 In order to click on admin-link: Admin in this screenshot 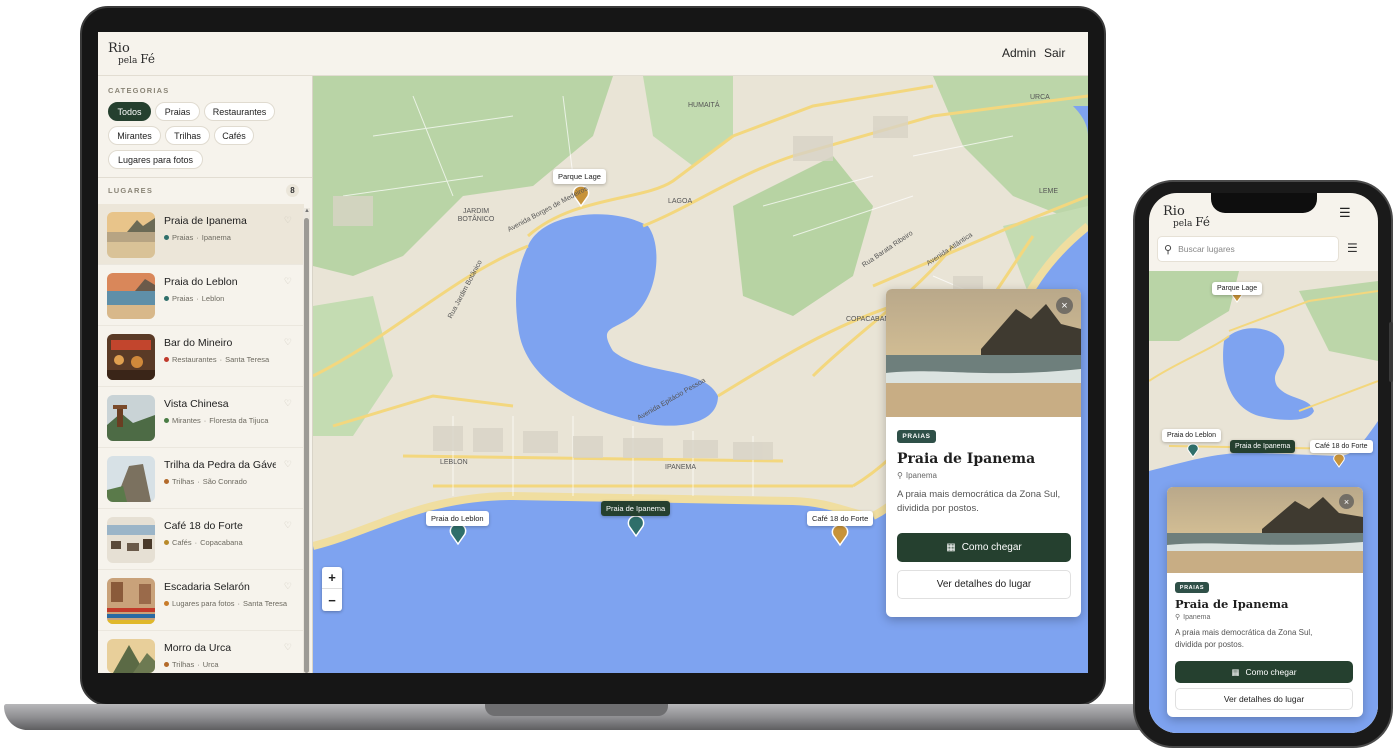, I will do `click(1019, 53)`.